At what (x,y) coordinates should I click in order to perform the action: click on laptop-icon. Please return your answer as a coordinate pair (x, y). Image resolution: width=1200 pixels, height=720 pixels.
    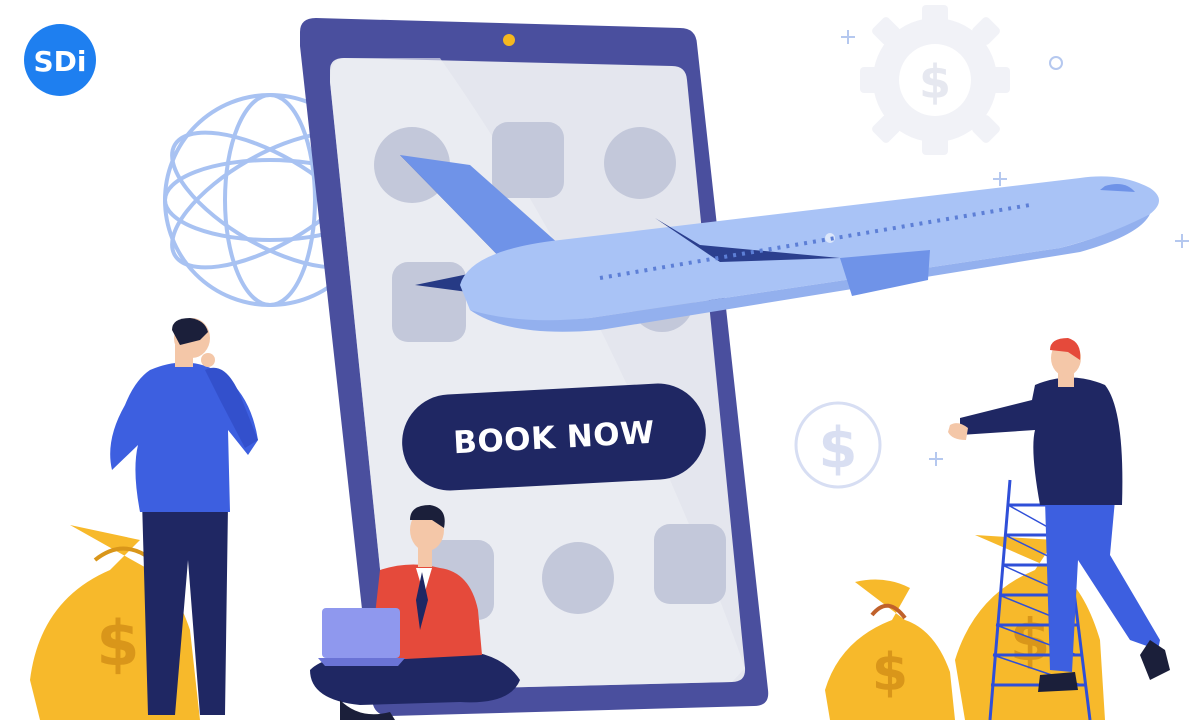
    Looking at the image, I should click on (361, 633).